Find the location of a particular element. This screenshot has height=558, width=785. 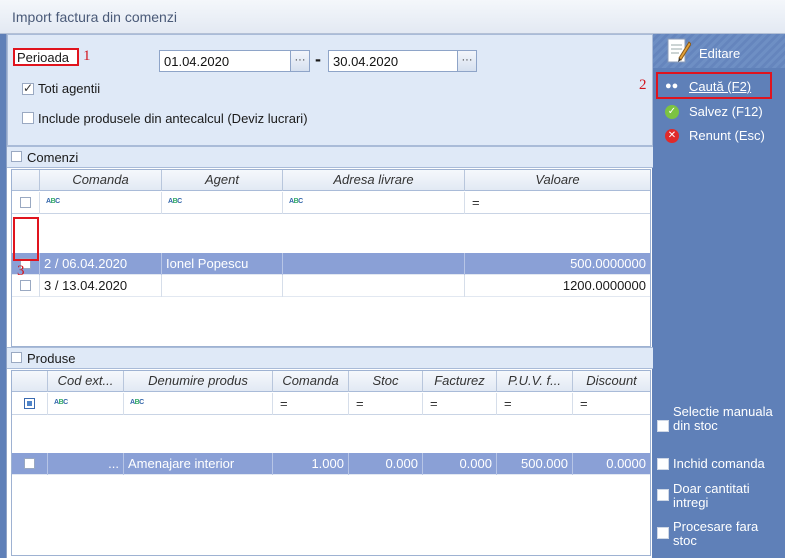

period-label-highlight: Perioada is located at coordinates (46, 57).